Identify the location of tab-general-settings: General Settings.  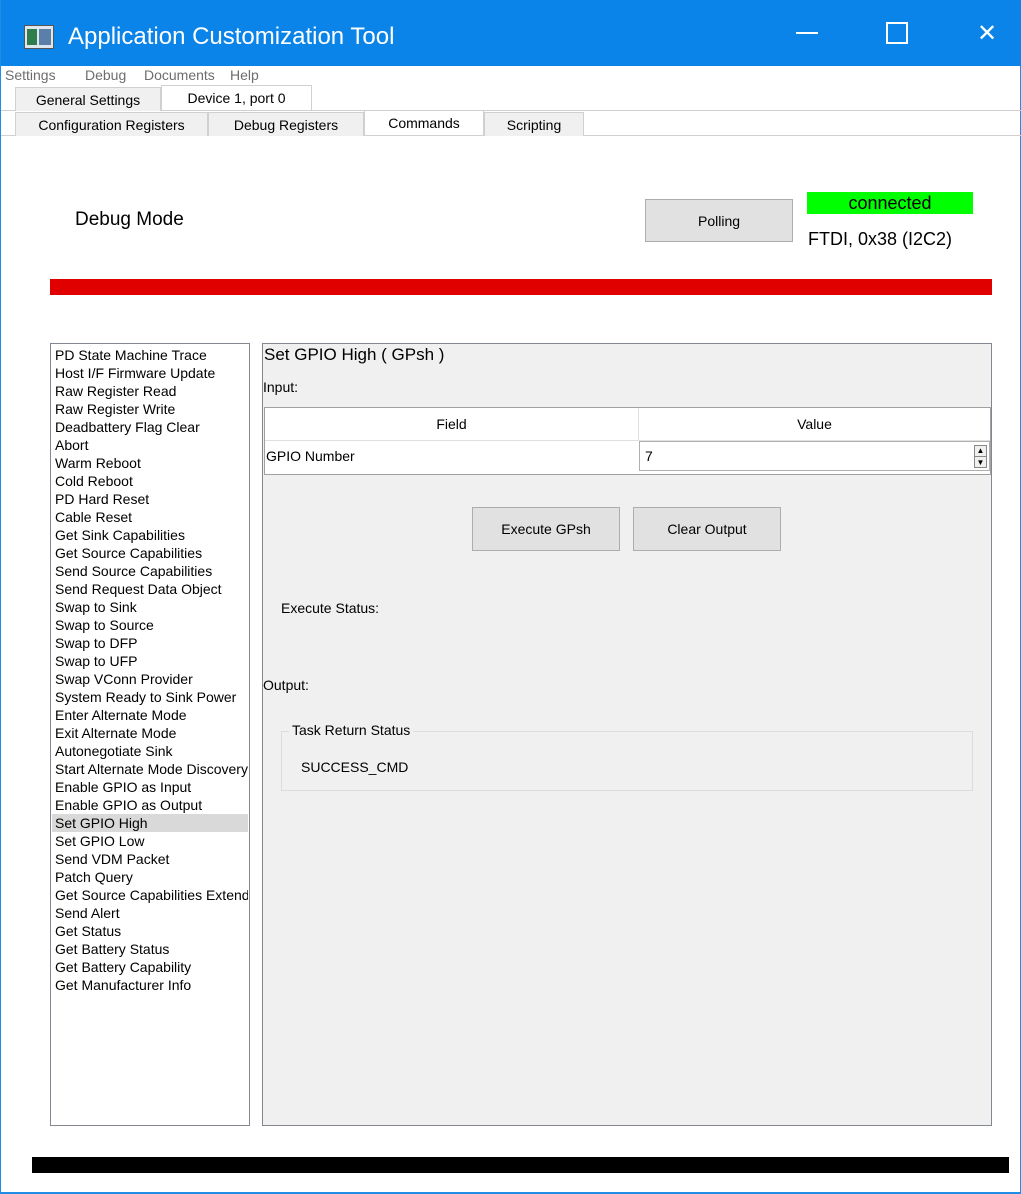
(88, 99).